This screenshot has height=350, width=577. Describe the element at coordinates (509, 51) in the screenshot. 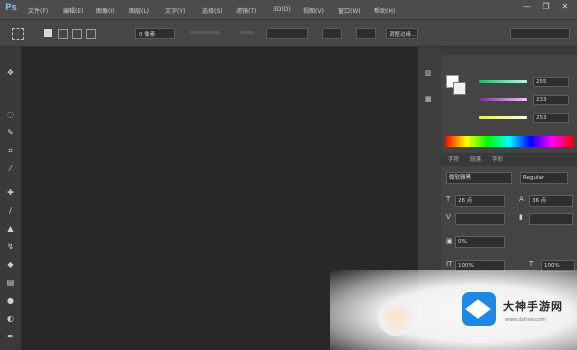

I see `panel-header` at that location.